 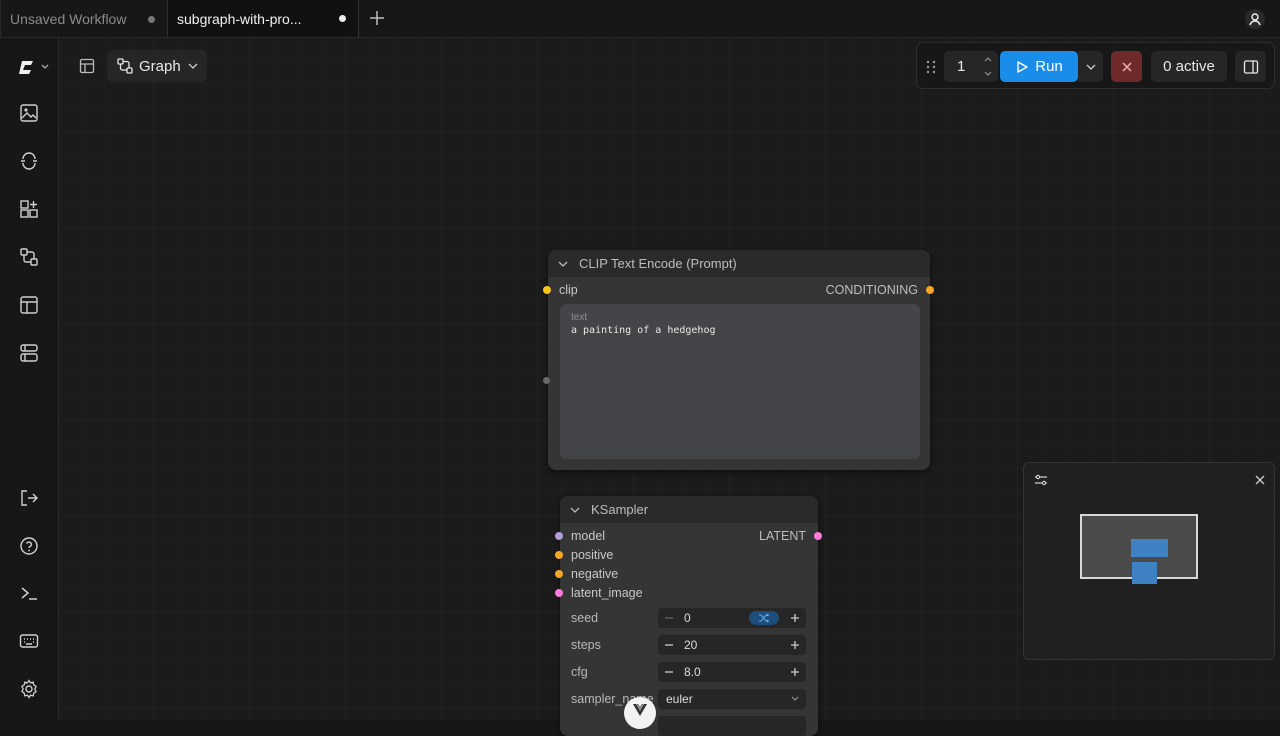 What do you see at coordinates (546, 380) in the screenshot?
I see `text-widget-input-slot` at bounding box center [546, 380].